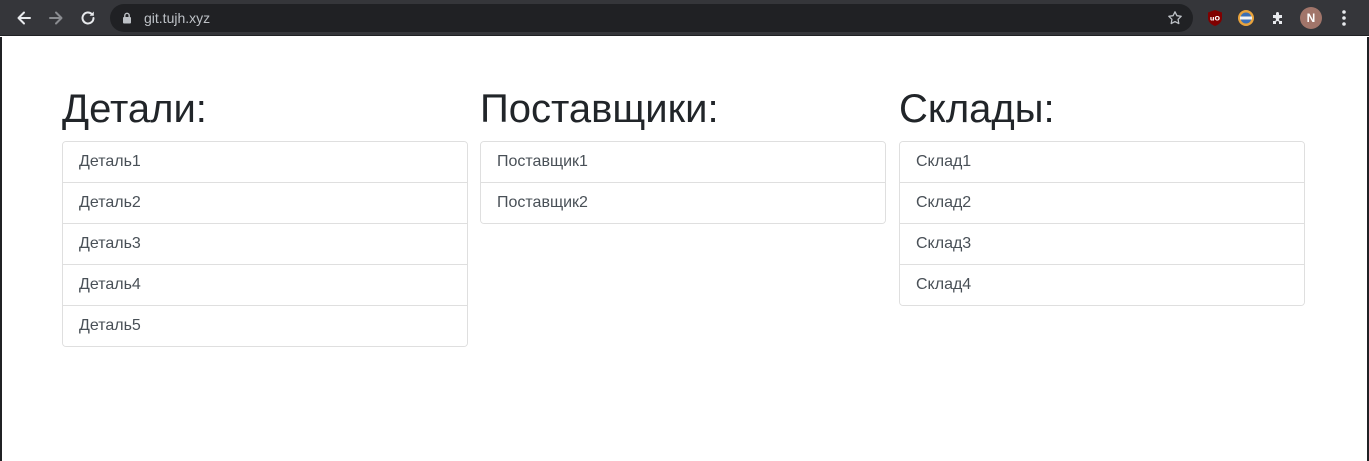 This screenshot has width=1369, height=461. I want to click on back-button, so click(24, 18).